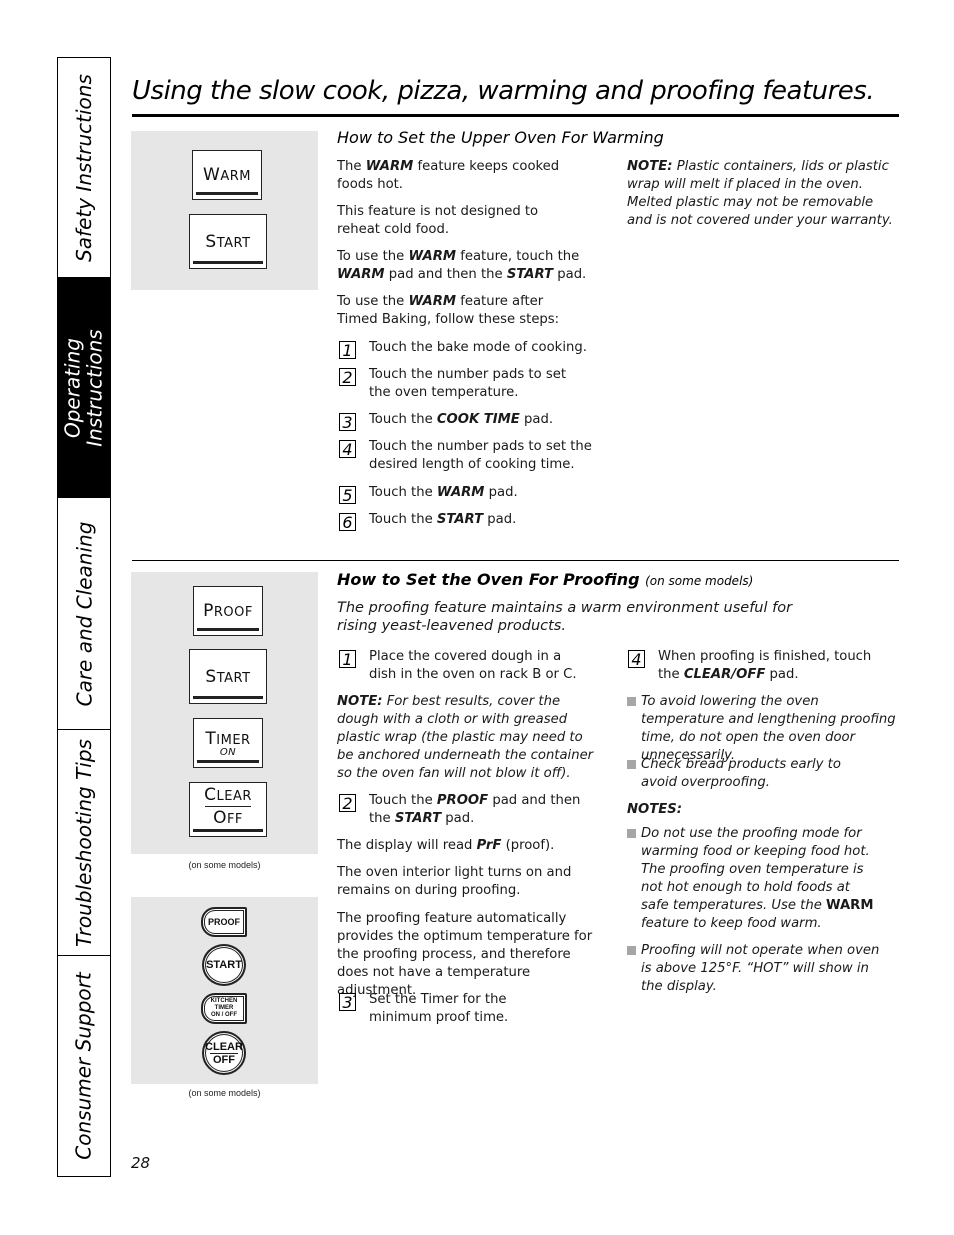 This screenshot has height=1235, width=954. Describe the element at coordinates (461, 419) in the screenshot. I see `step-text: Touch the COOK TIME pad.` at that location.